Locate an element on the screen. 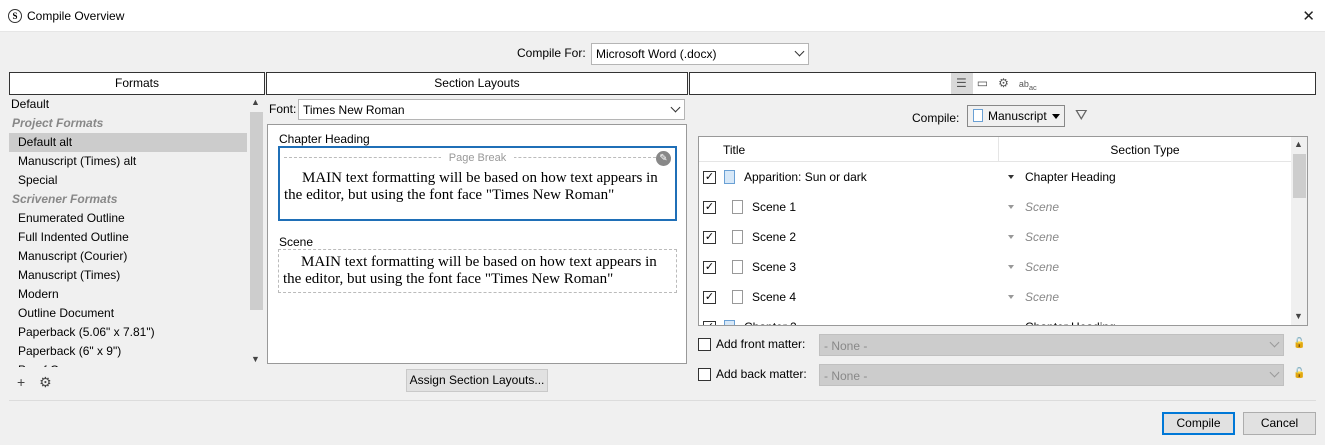 The height and width of the screenshot is (445, 1325). chapter-heading-label: Chapter Heading is located at coordinates (324, 139).